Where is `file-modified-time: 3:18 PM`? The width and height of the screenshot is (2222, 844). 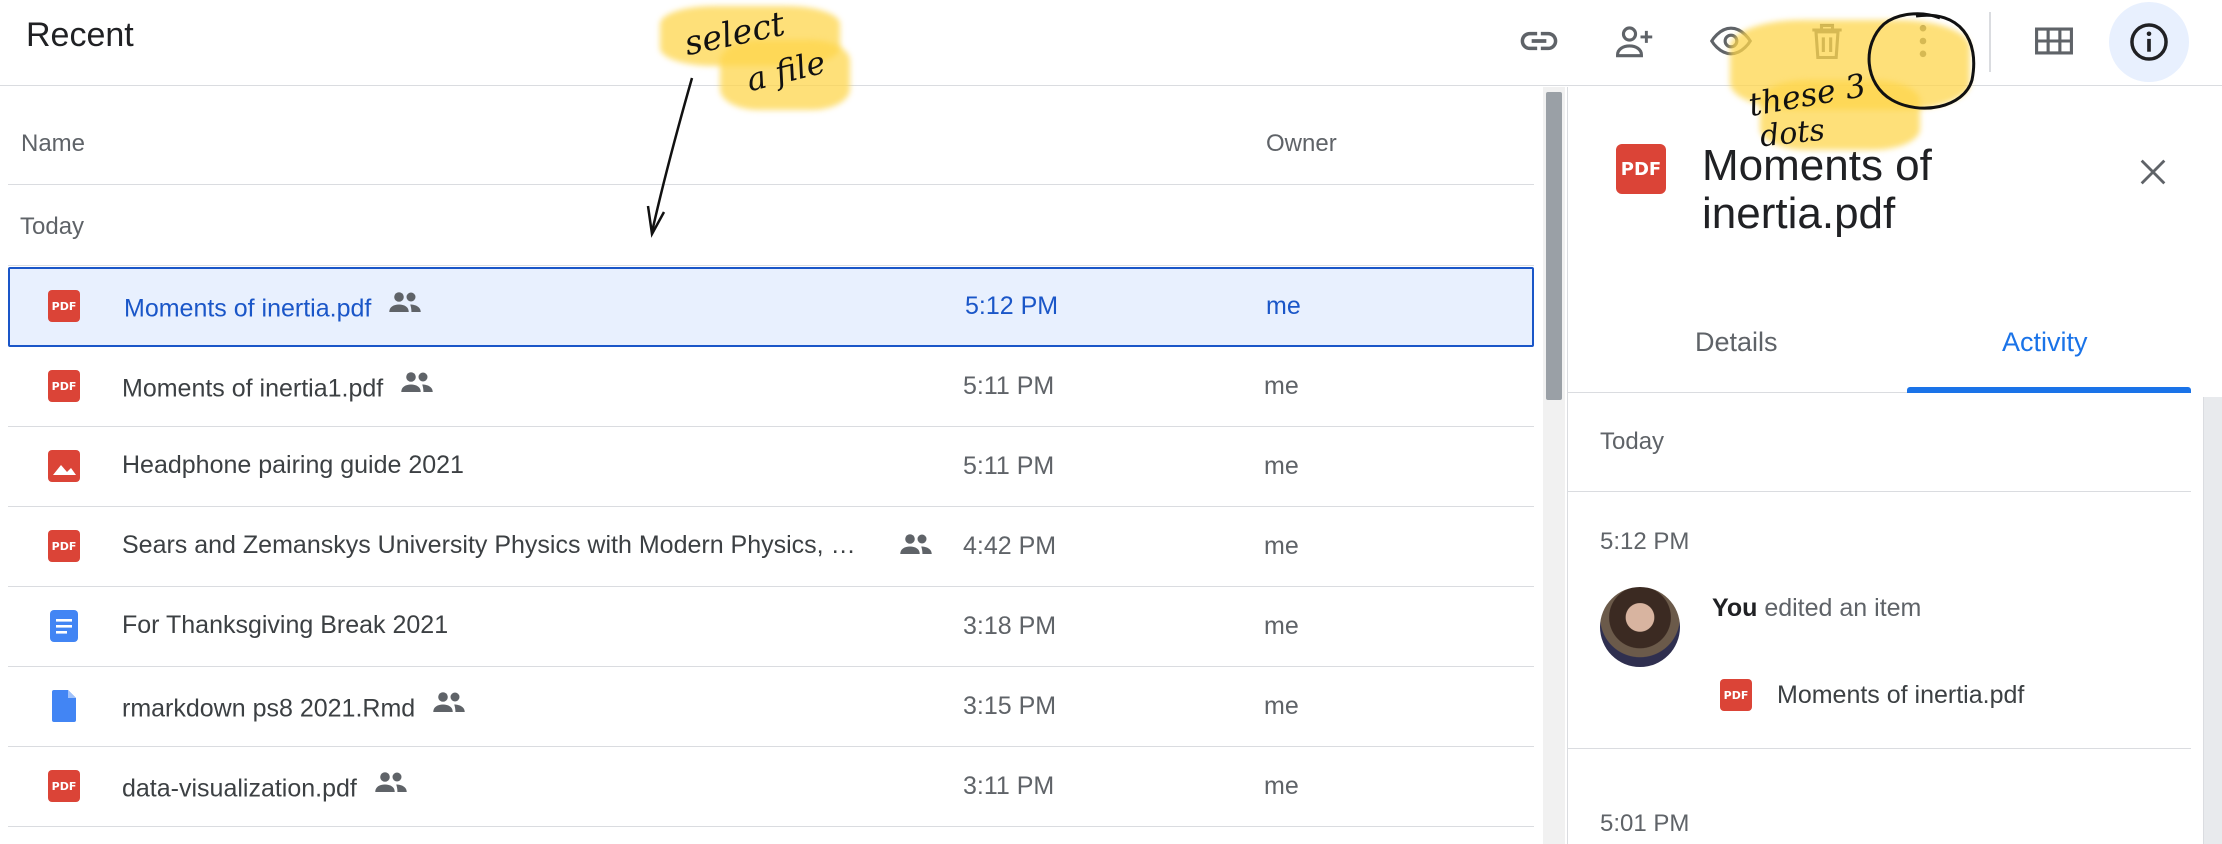 file-modified-time: 3:18 PM is located at coordinates (1010, 626).